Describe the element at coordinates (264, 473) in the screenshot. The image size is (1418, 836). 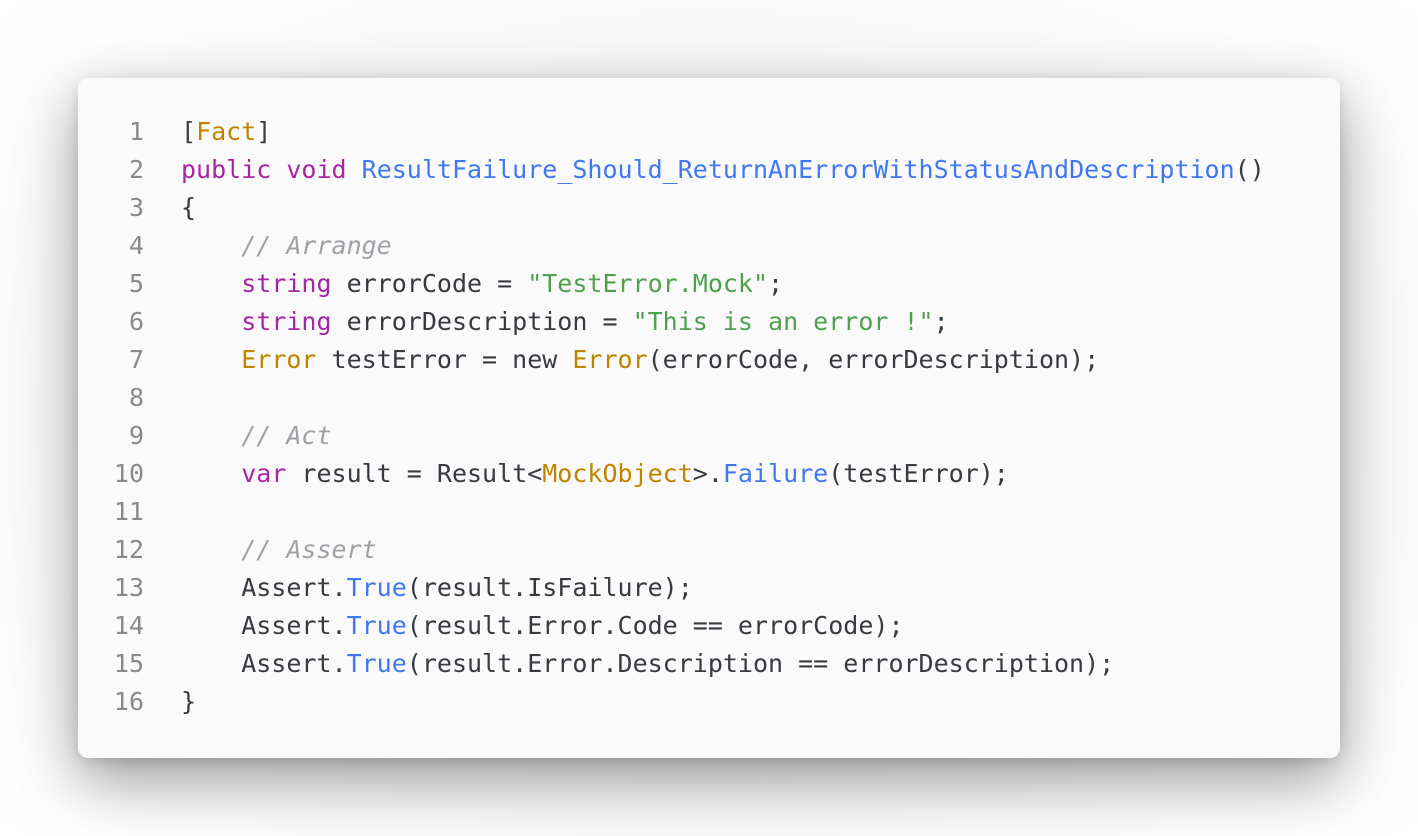
I see `code-token-keyword: var` at that location.